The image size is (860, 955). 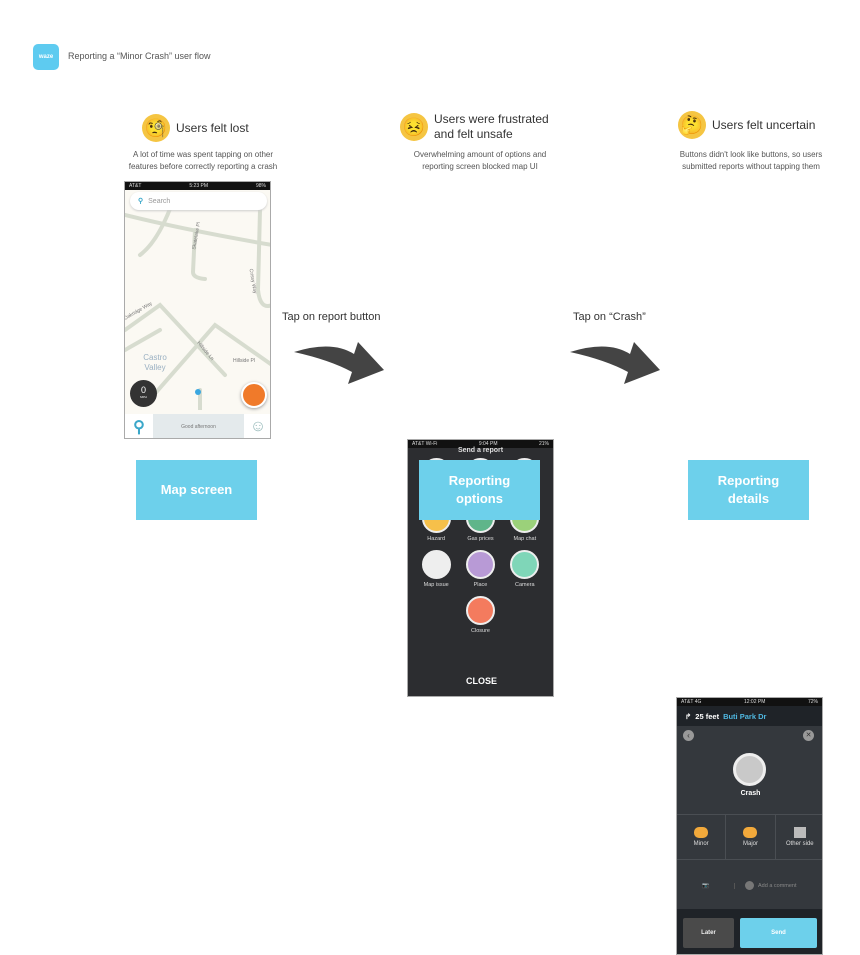 What do you see at coordinates (480, 681) in the screenshot?
I see `close-button: CLOSE` at bounding box center [480, 681].